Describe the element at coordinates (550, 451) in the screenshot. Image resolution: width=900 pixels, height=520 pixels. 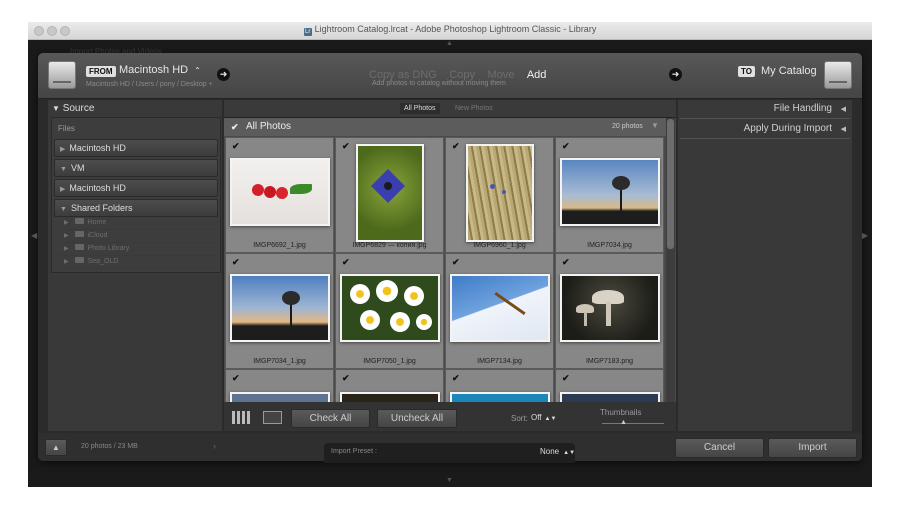
I see `import-preset-value: None` at that location.